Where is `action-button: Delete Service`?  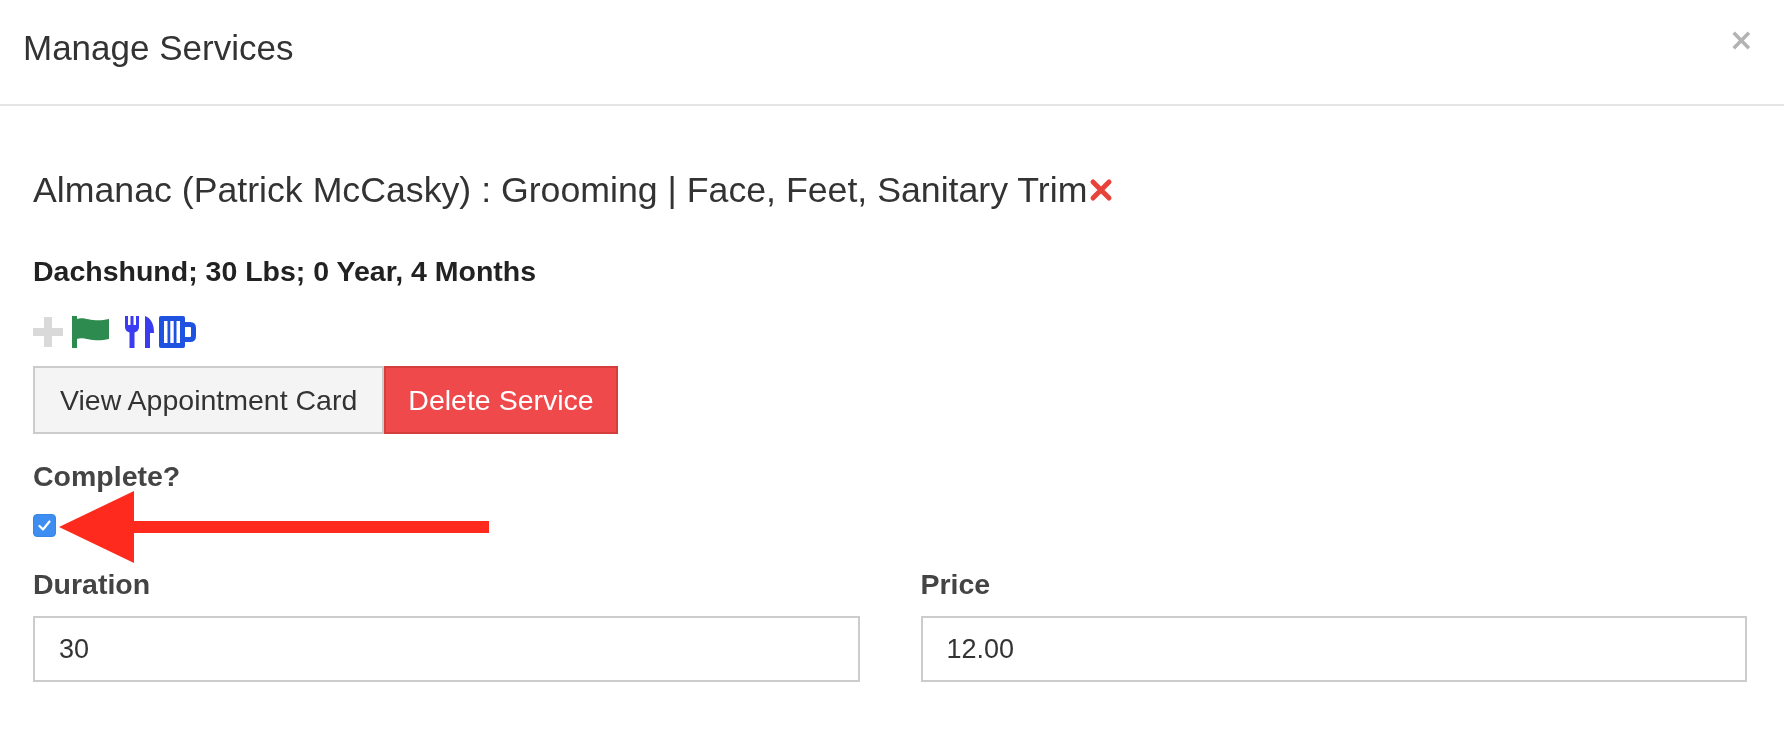
action-button: Delete Service is located at coordinates (501, 400).